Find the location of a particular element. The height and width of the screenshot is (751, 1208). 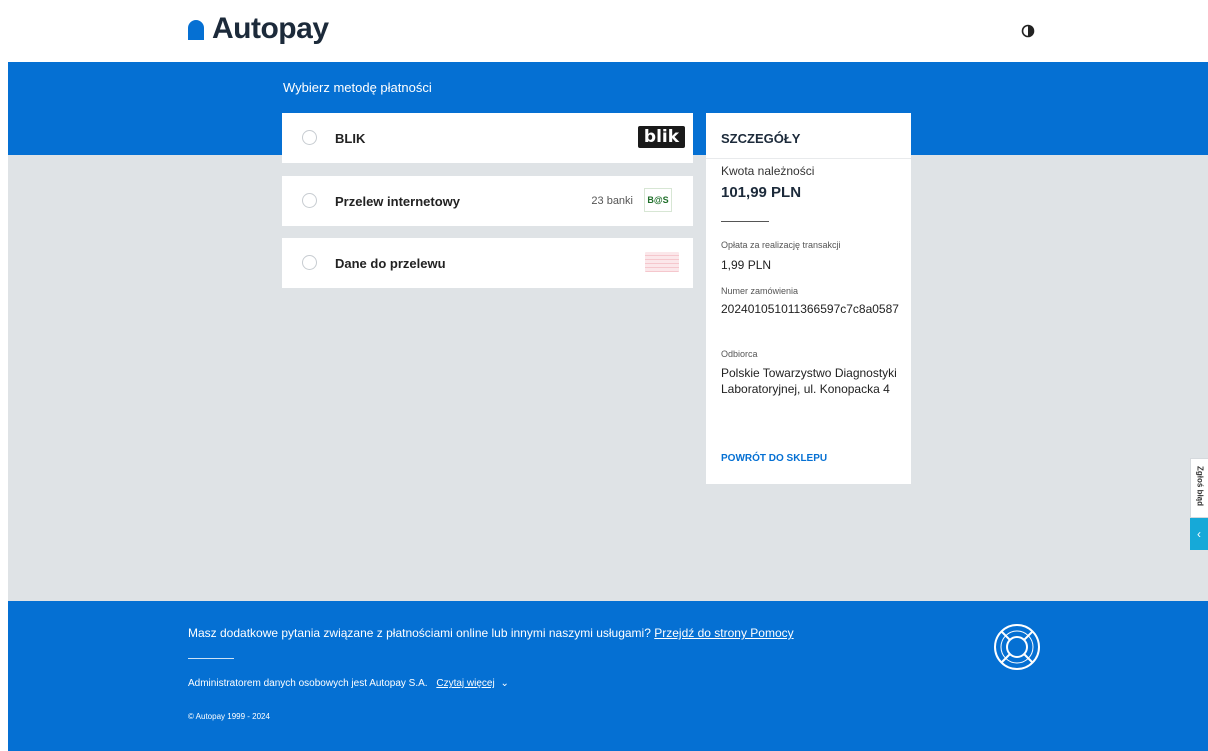

lifebuoy-help-icon is located at coordinates (1017, 647).